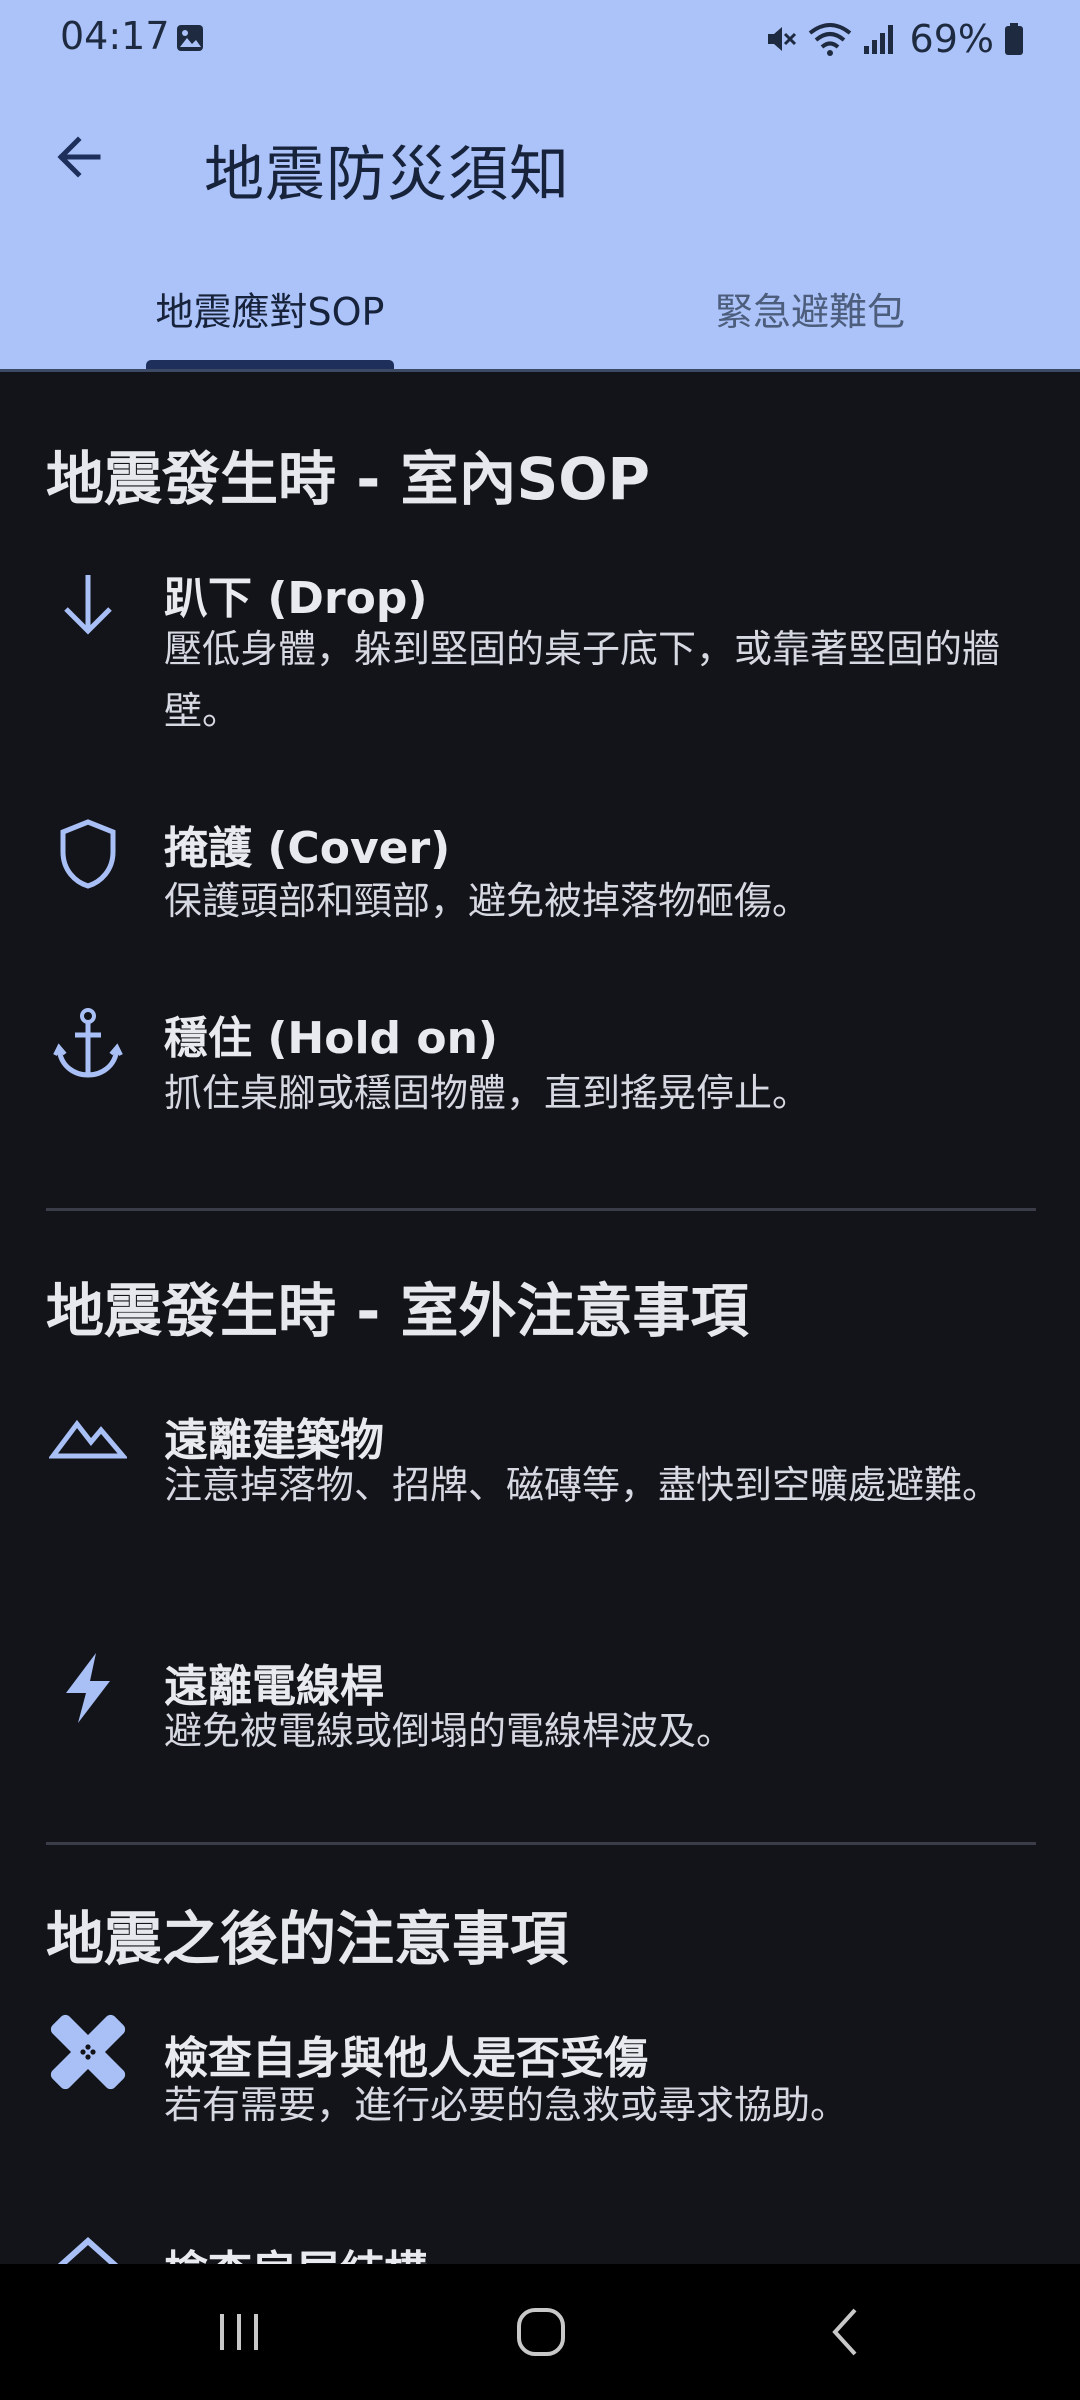 The image size is (1080, 2400). I want to click on arrow-down-icon, so click(88, 604).